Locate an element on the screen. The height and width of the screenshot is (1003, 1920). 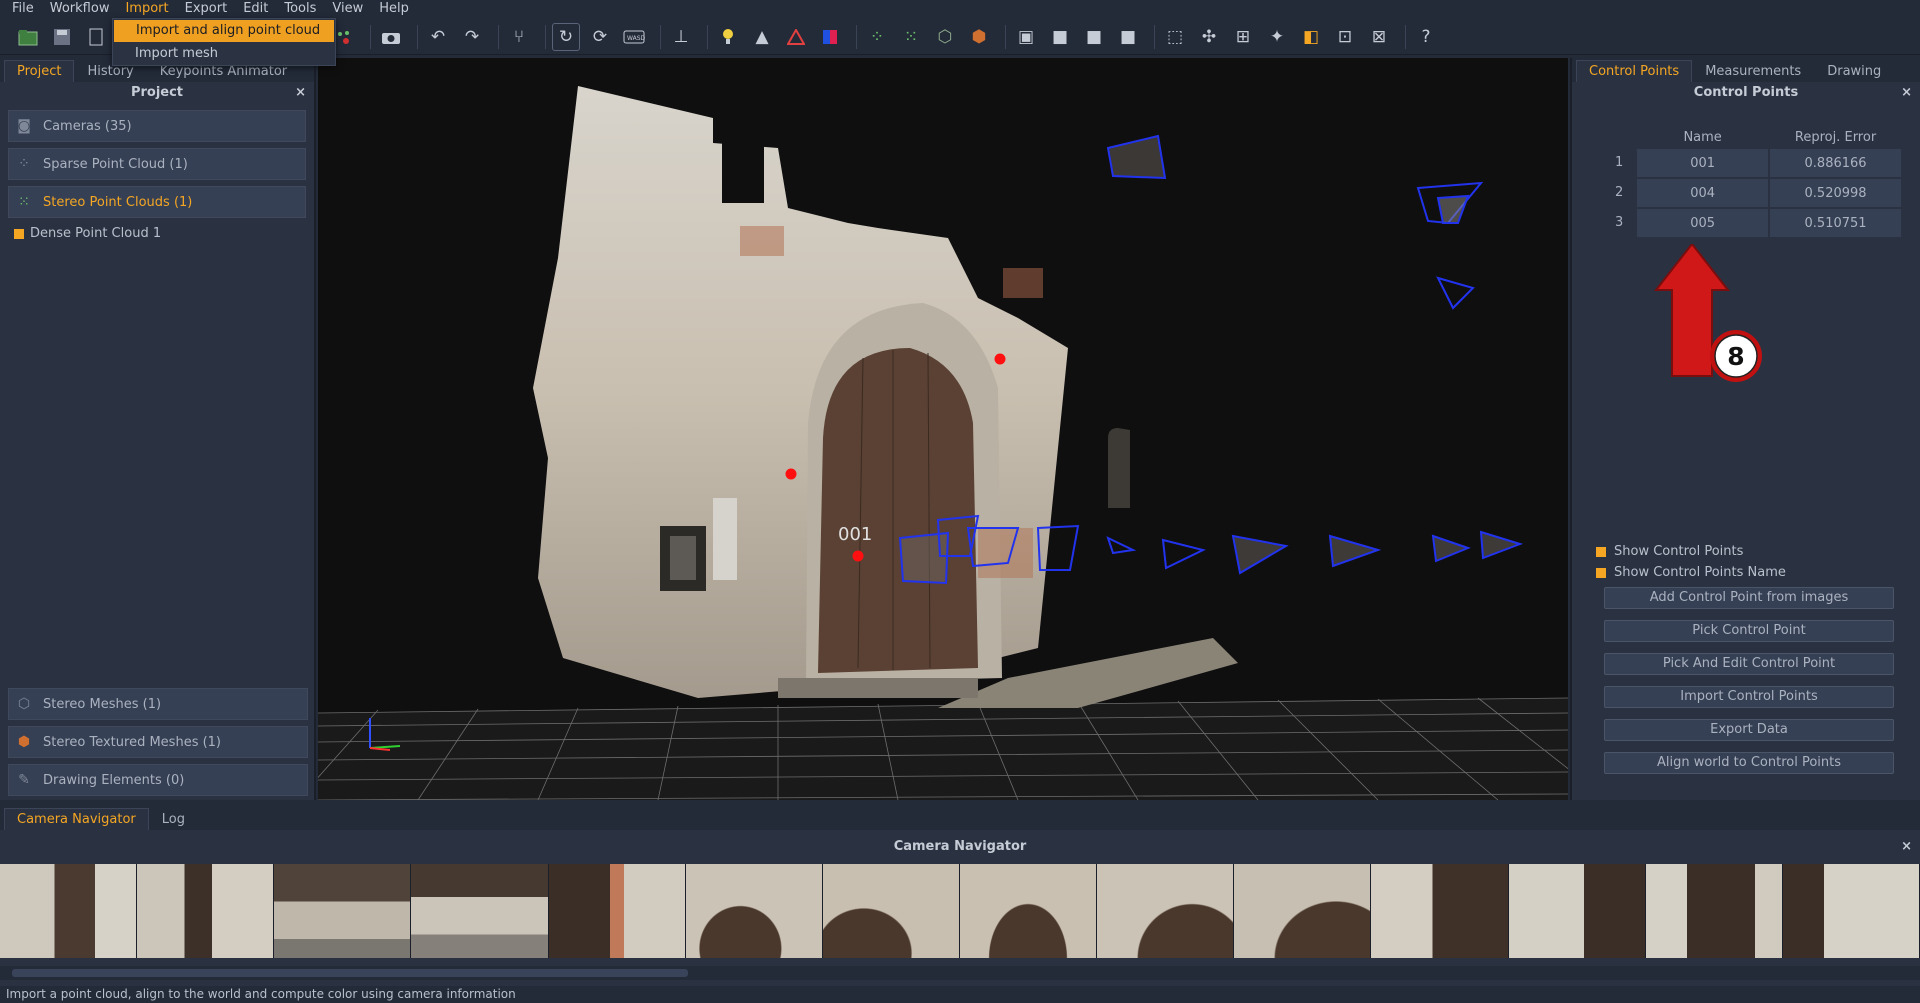
row-index: 1 is located at coordinates (1619, 162).